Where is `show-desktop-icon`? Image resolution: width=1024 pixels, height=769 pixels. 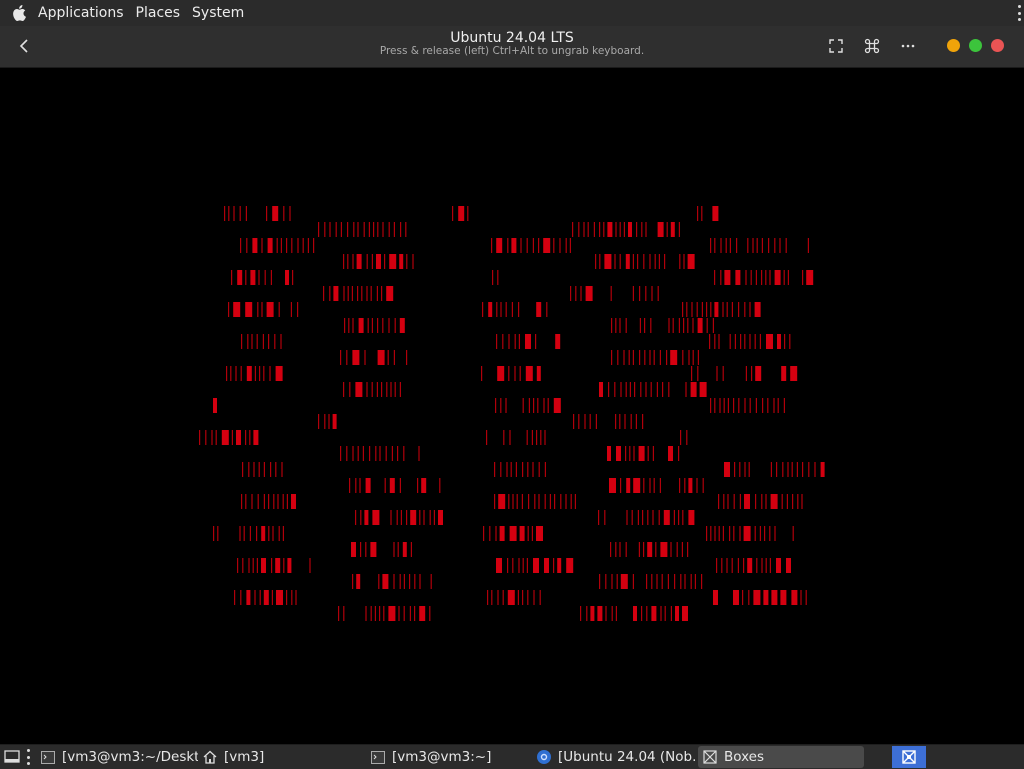 show-desktop-icon is located at coordinates (12, 757).